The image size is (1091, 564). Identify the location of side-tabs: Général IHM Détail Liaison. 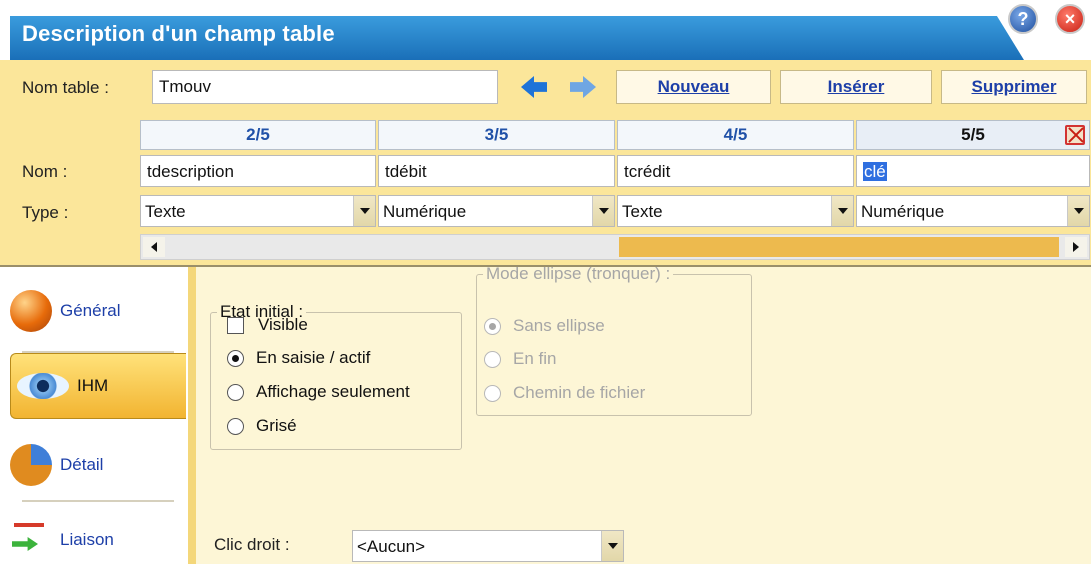
(95, 415).